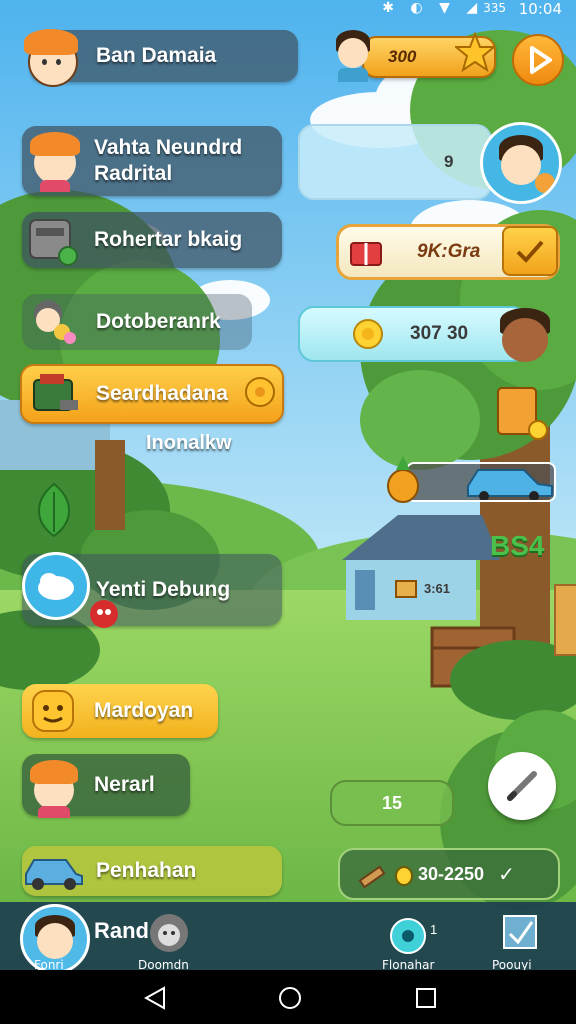 This screenshot has height=1024, width=576. I want to click on home-icon, so click(290, 998).